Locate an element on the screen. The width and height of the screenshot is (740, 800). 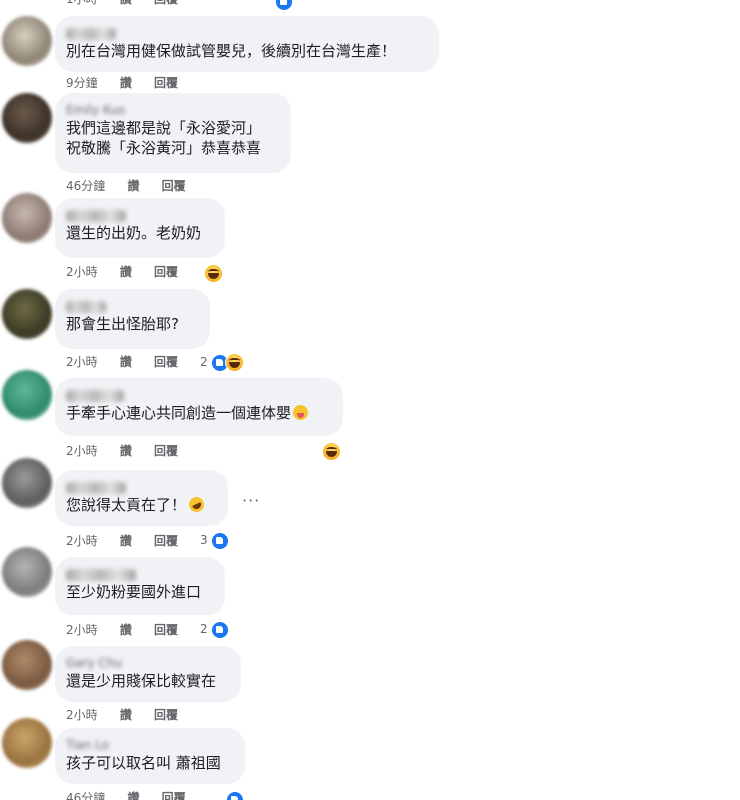
comment-bubble: Gary Chu 還是少用賤保比較實在 is located at coordinates (148, 674).